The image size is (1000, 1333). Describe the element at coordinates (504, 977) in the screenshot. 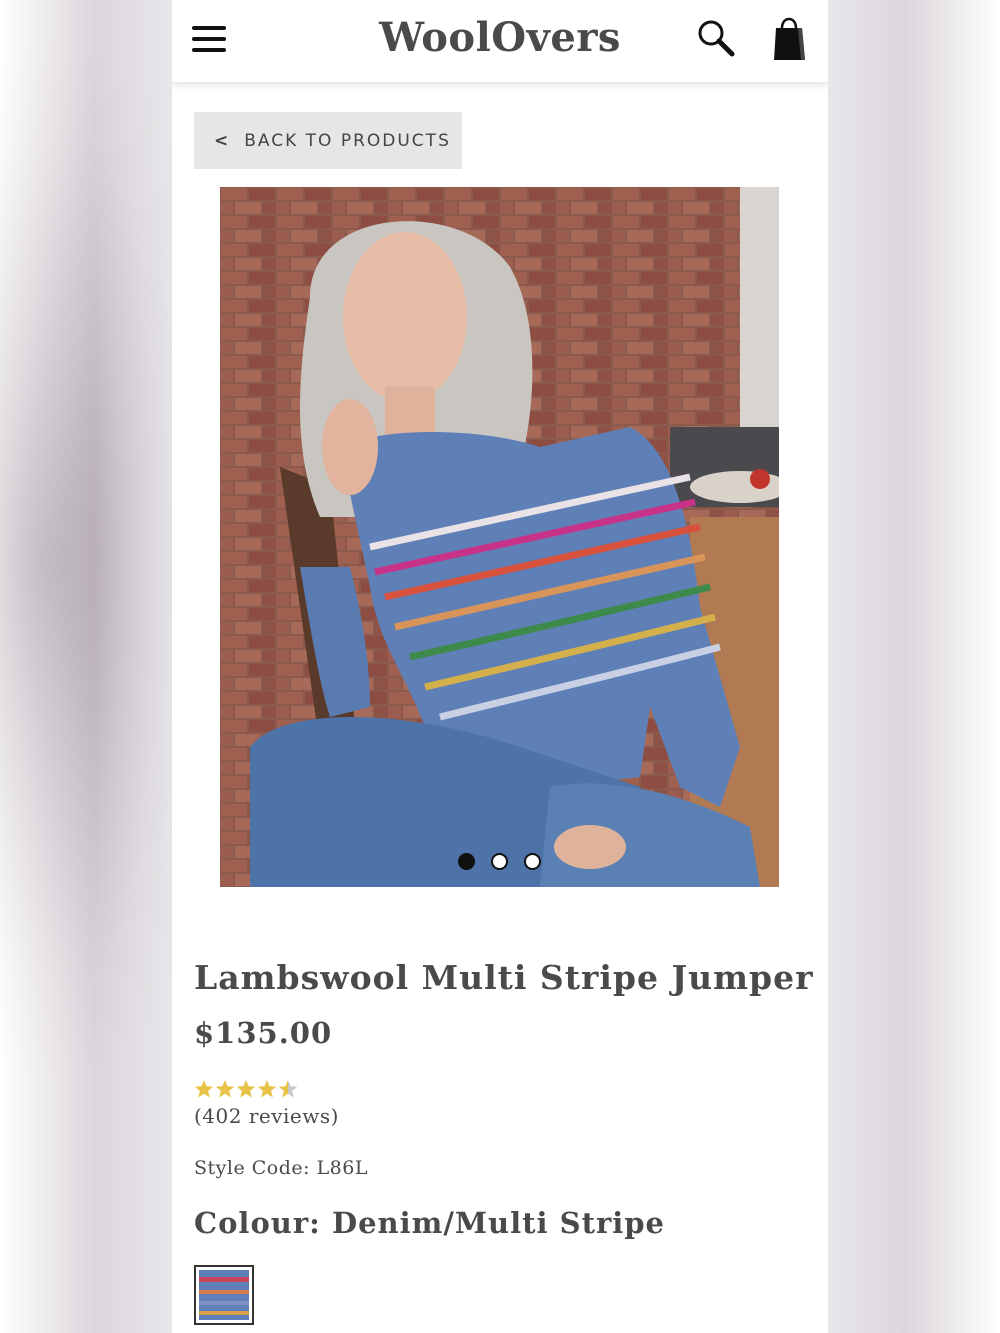

I see `product-title: Lambswool Multi Stripe Jumper` at that location.